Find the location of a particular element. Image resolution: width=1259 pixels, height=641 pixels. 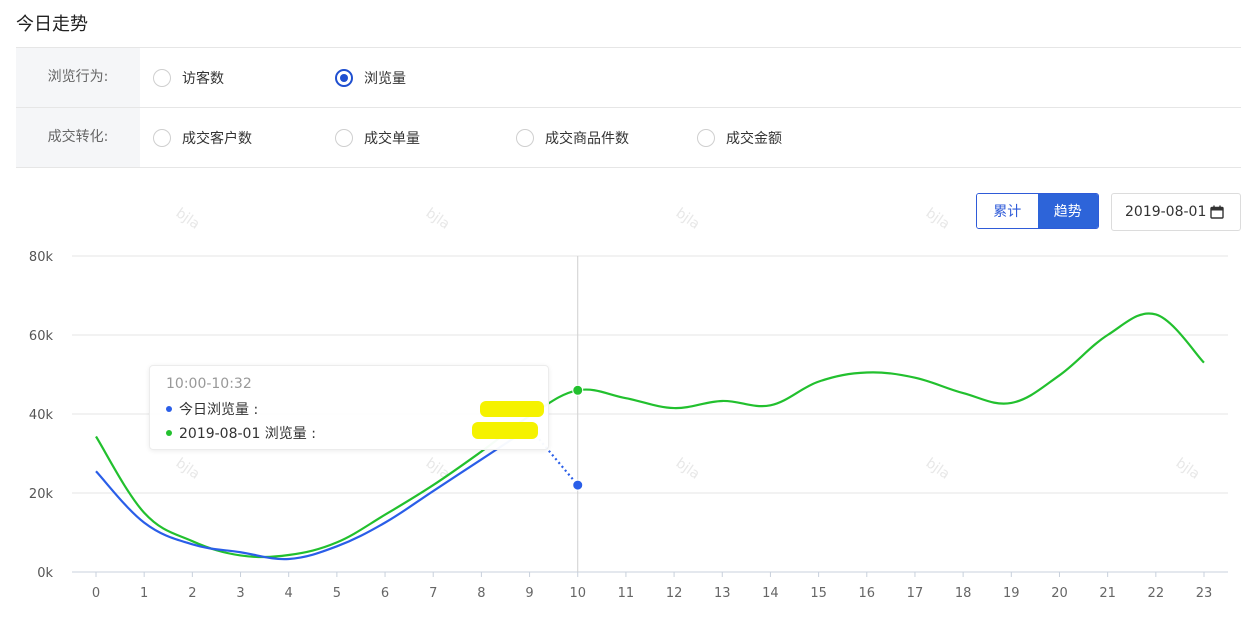

radio-deal-orders: 成交单量 is located at coordinates (377, 138).